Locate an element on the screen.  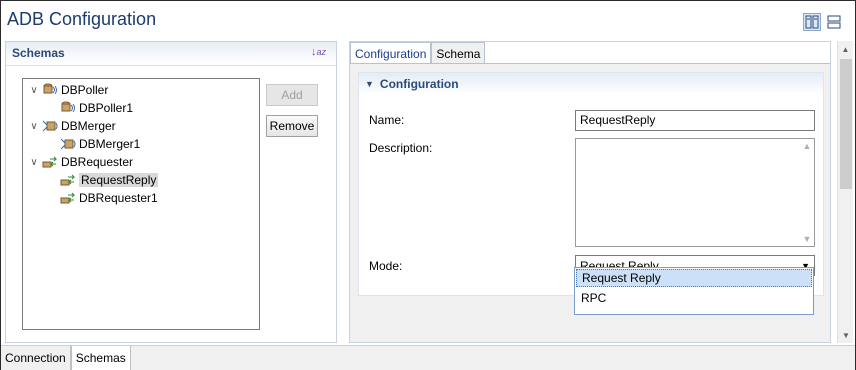
name-field: RequestReply is located at coordinates (695, 120).